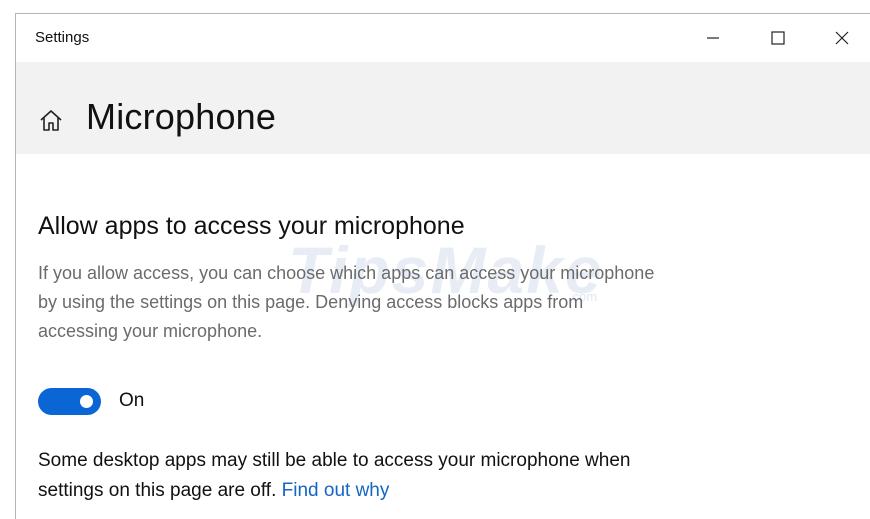  What do you see at coordinates (51, 121) in the screenshot?
I see `home-icon` at bounding box center [51, 121].